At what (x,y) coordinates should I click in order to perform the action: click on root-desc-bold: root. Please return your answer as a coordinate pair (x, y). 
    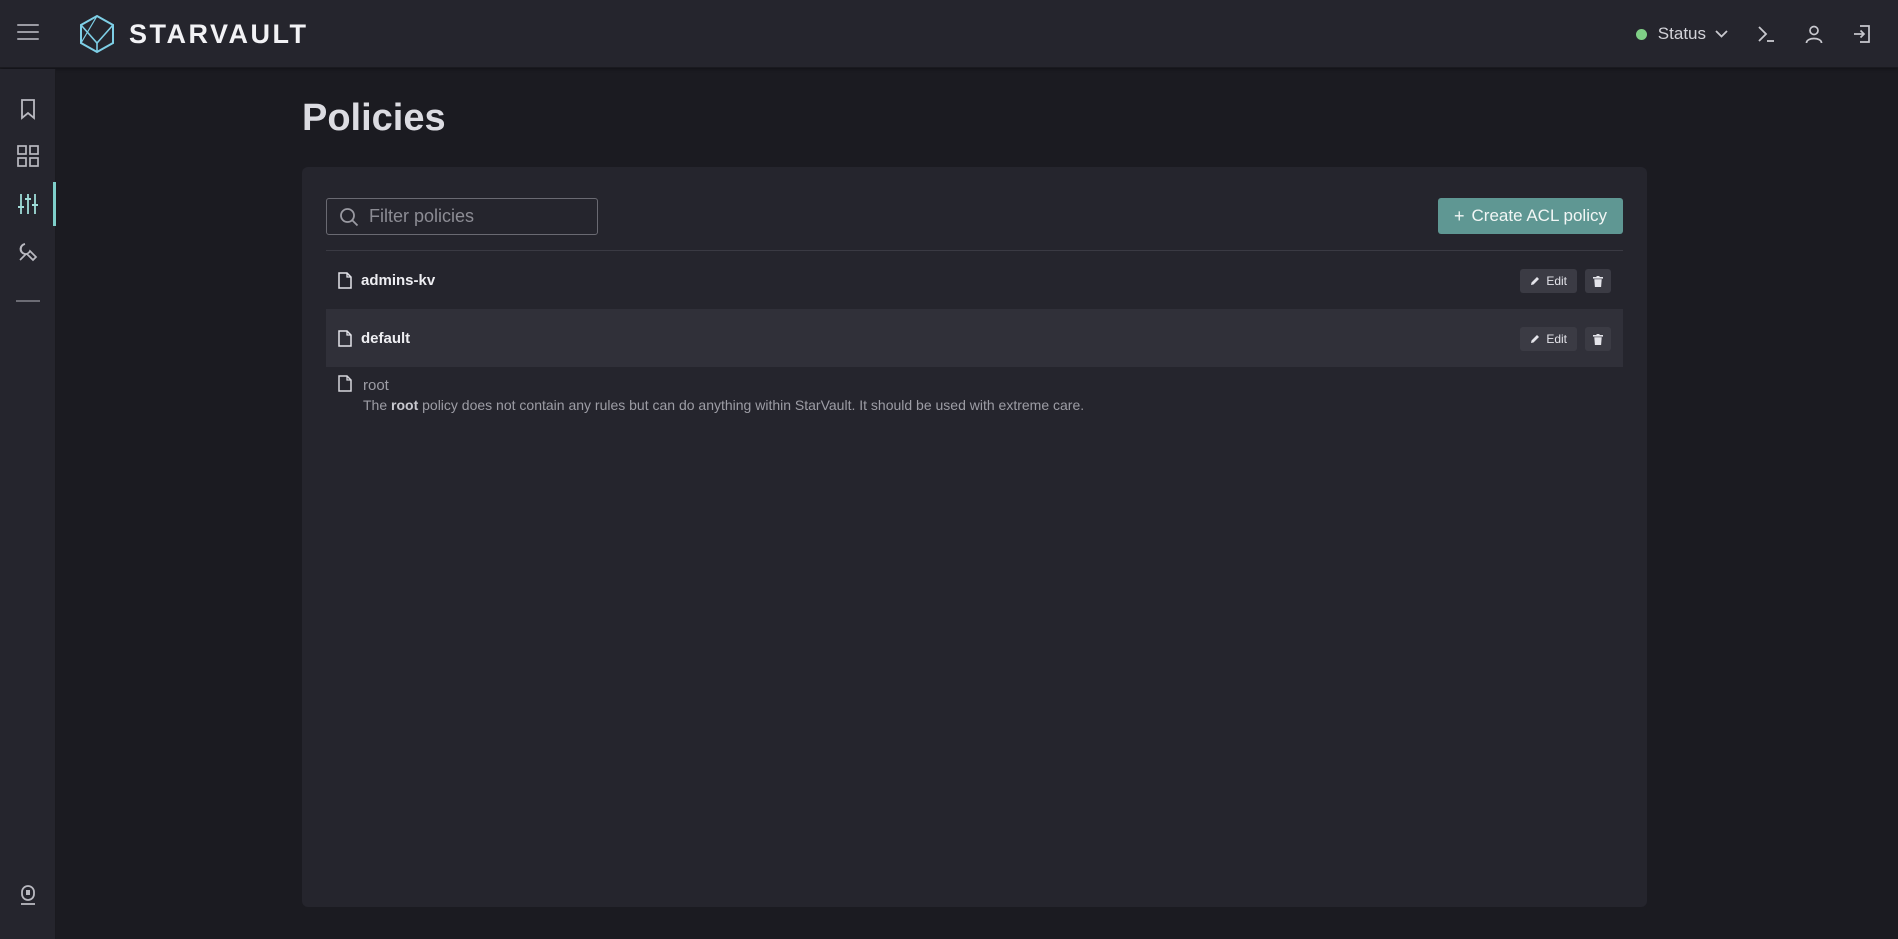
    Looking at the image, I should click on (405, 405).